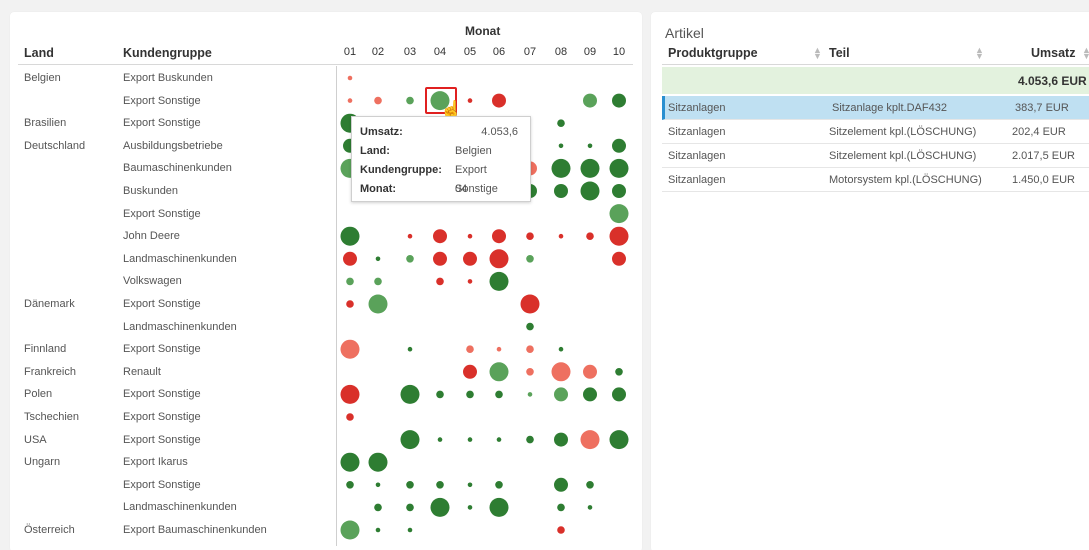  I want to click on teil-column-header: Teil, so click(839, 53).